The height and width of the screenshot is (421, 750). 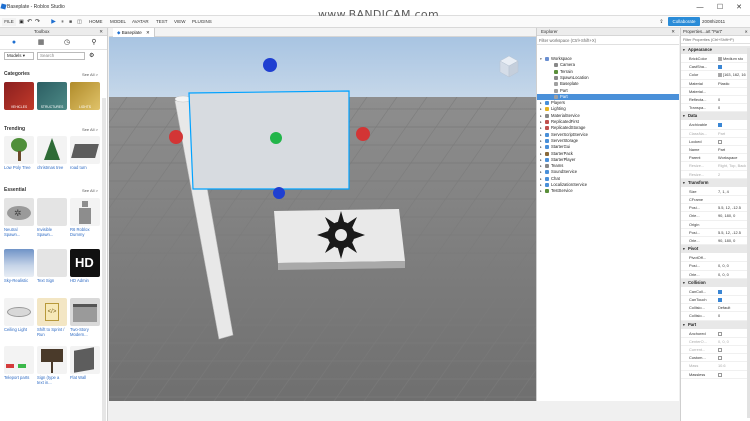 What do you see at coordinates (715, 233) in the screenshot?
I see `property-row: Posi... 5.5, 12, -12.5` at bounding box center [715, 233].